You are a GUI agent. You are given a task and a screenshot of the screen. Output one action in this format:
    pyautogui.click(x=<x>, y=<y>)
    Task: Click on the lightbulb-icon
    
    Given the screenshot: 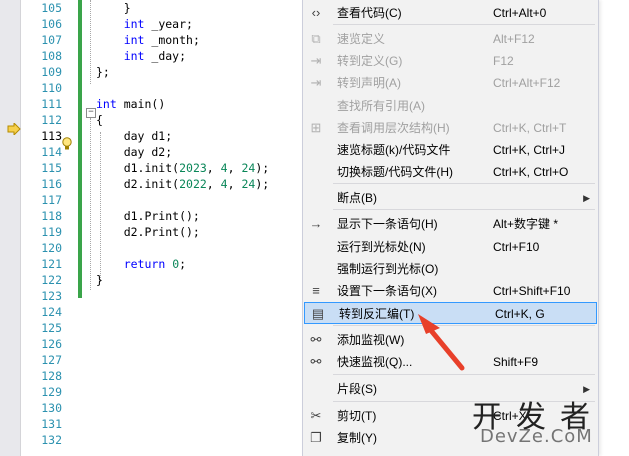 What is the action you would take?
    pyautogui.click(x=67, y=144)
    